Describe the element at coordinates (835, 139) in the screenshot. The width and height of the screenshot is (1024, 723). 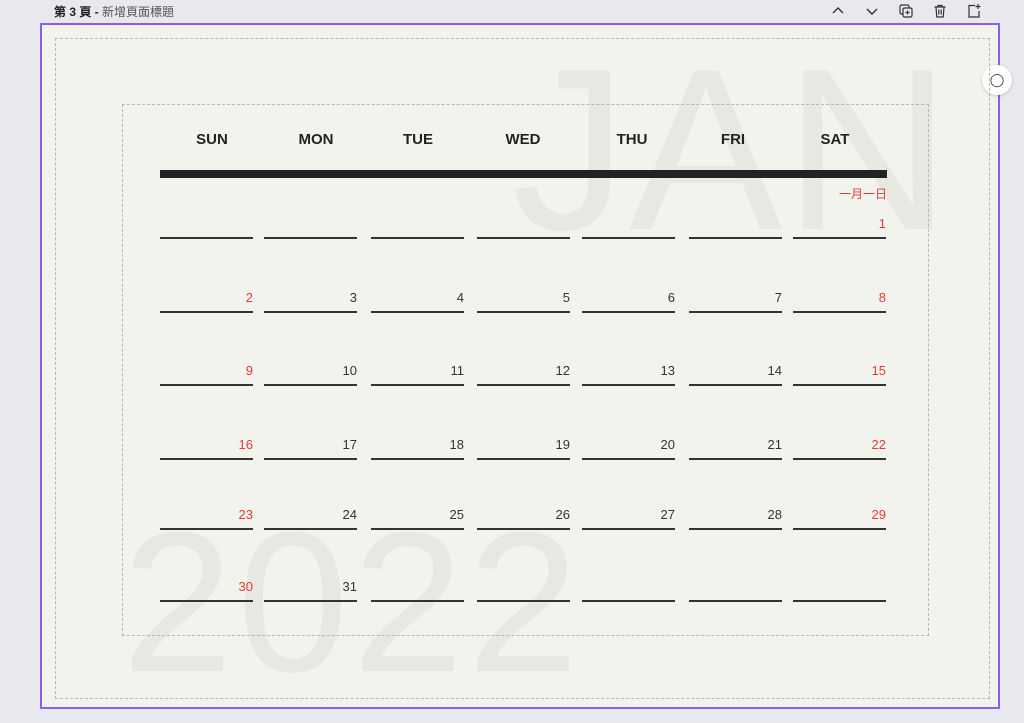
I see `weekday-label: SAT` at that location.